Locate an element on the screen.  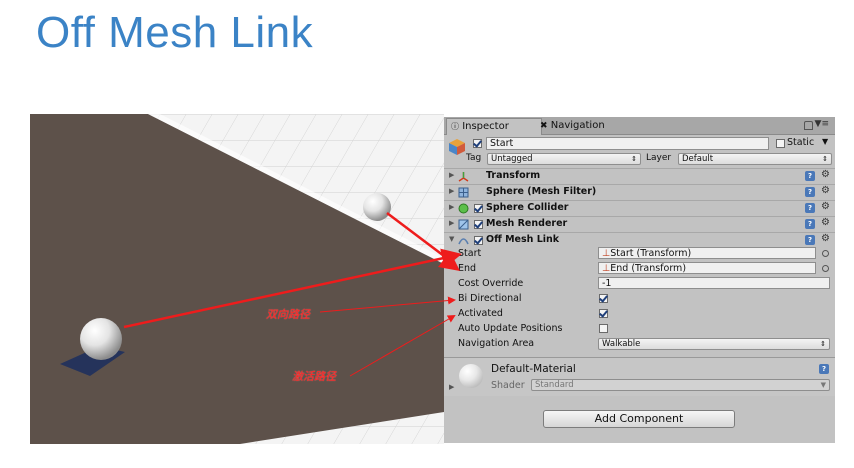
chevron-down-icon: ▼ is located at coordinates (823, 385).